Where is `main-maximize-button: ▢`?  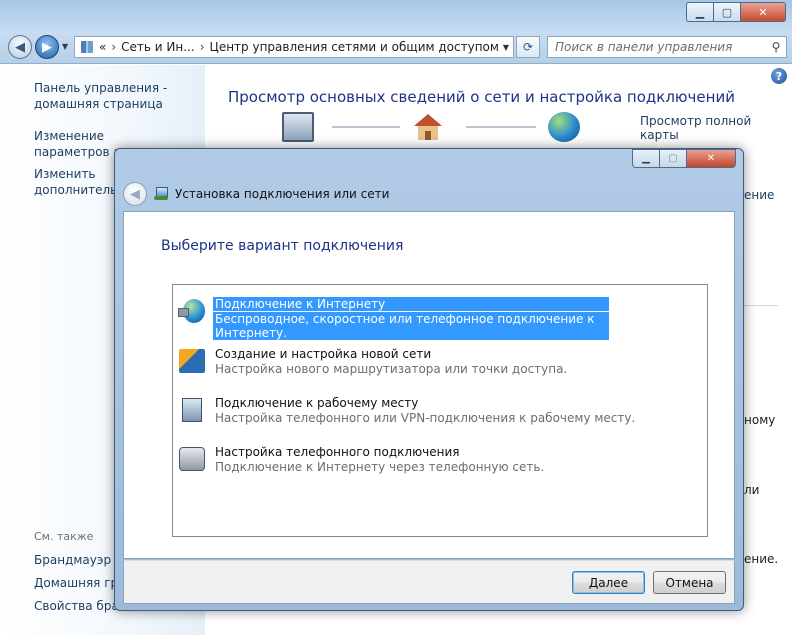
main-maximize-button: ▢ is located at coordinates (727, 12).